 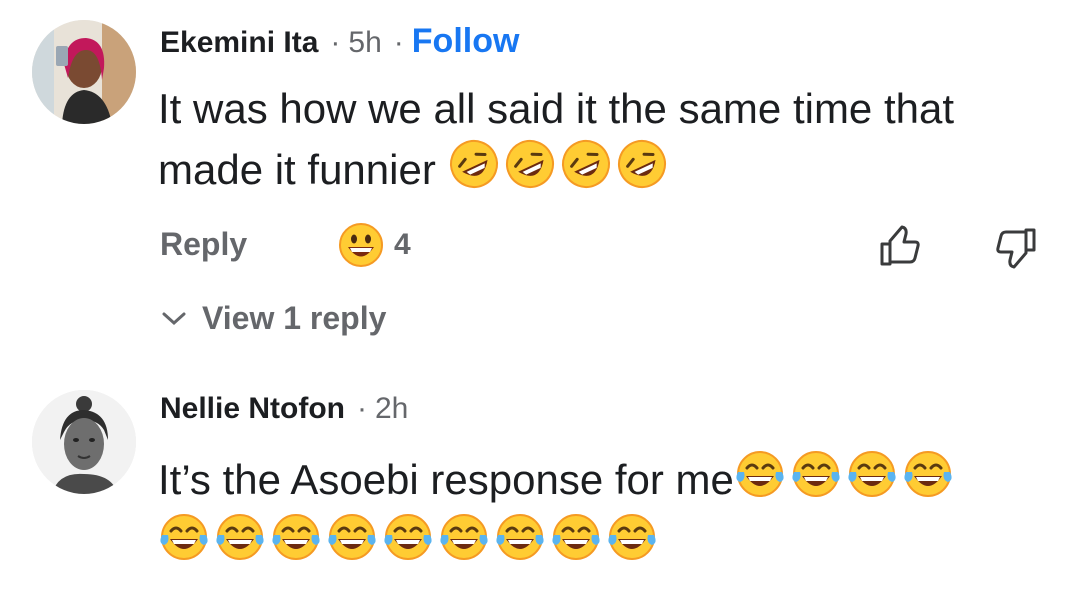 I want to click on comment-header: Nellie Ntofon · 2h, so click(x=284, y=409).